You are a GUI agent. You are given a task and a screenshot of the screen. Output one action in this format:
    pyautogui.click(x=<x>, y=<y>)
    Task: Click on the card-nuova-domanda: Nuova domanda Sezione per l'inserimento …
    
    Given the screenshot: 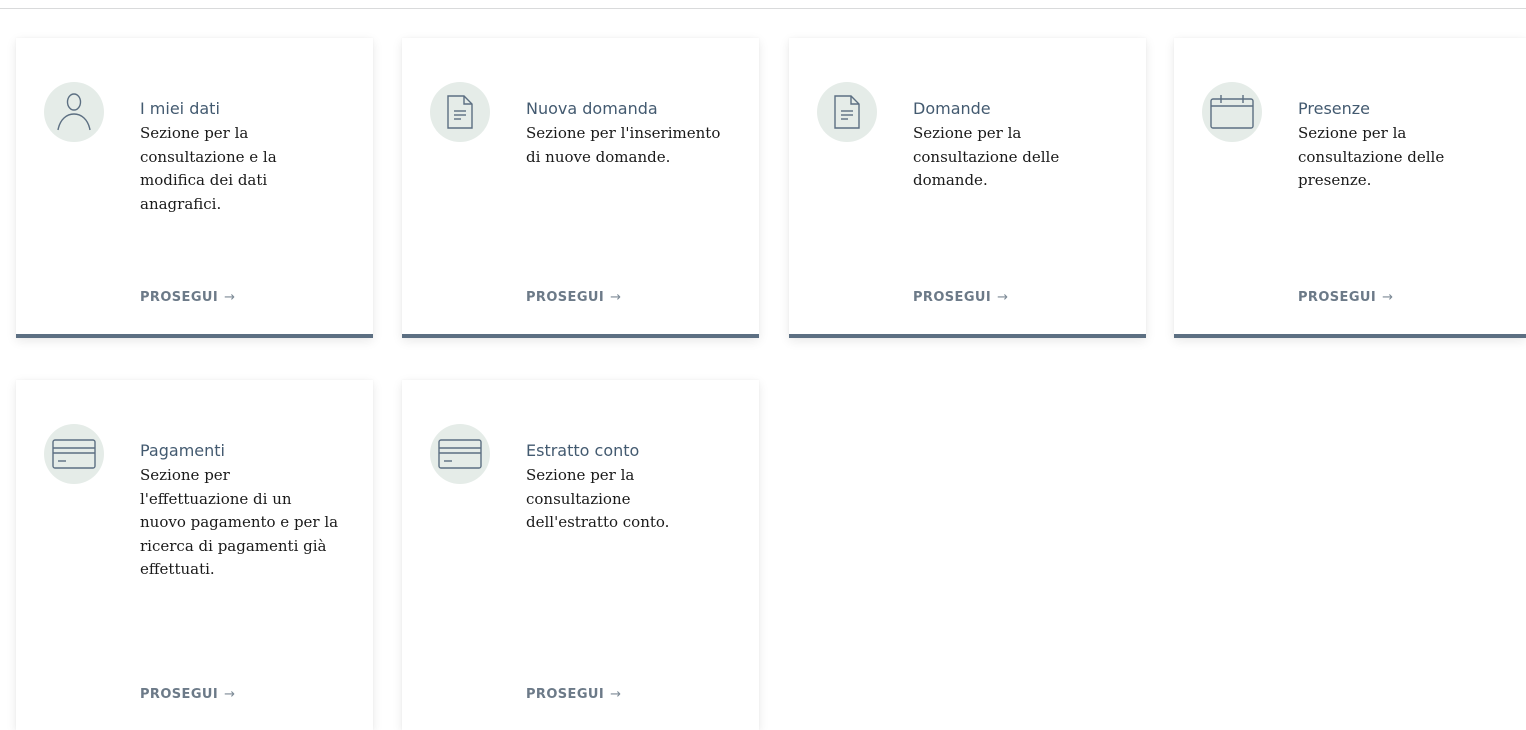 What is the action you would take?
    pyautogui.click(x=580, y=188)
    